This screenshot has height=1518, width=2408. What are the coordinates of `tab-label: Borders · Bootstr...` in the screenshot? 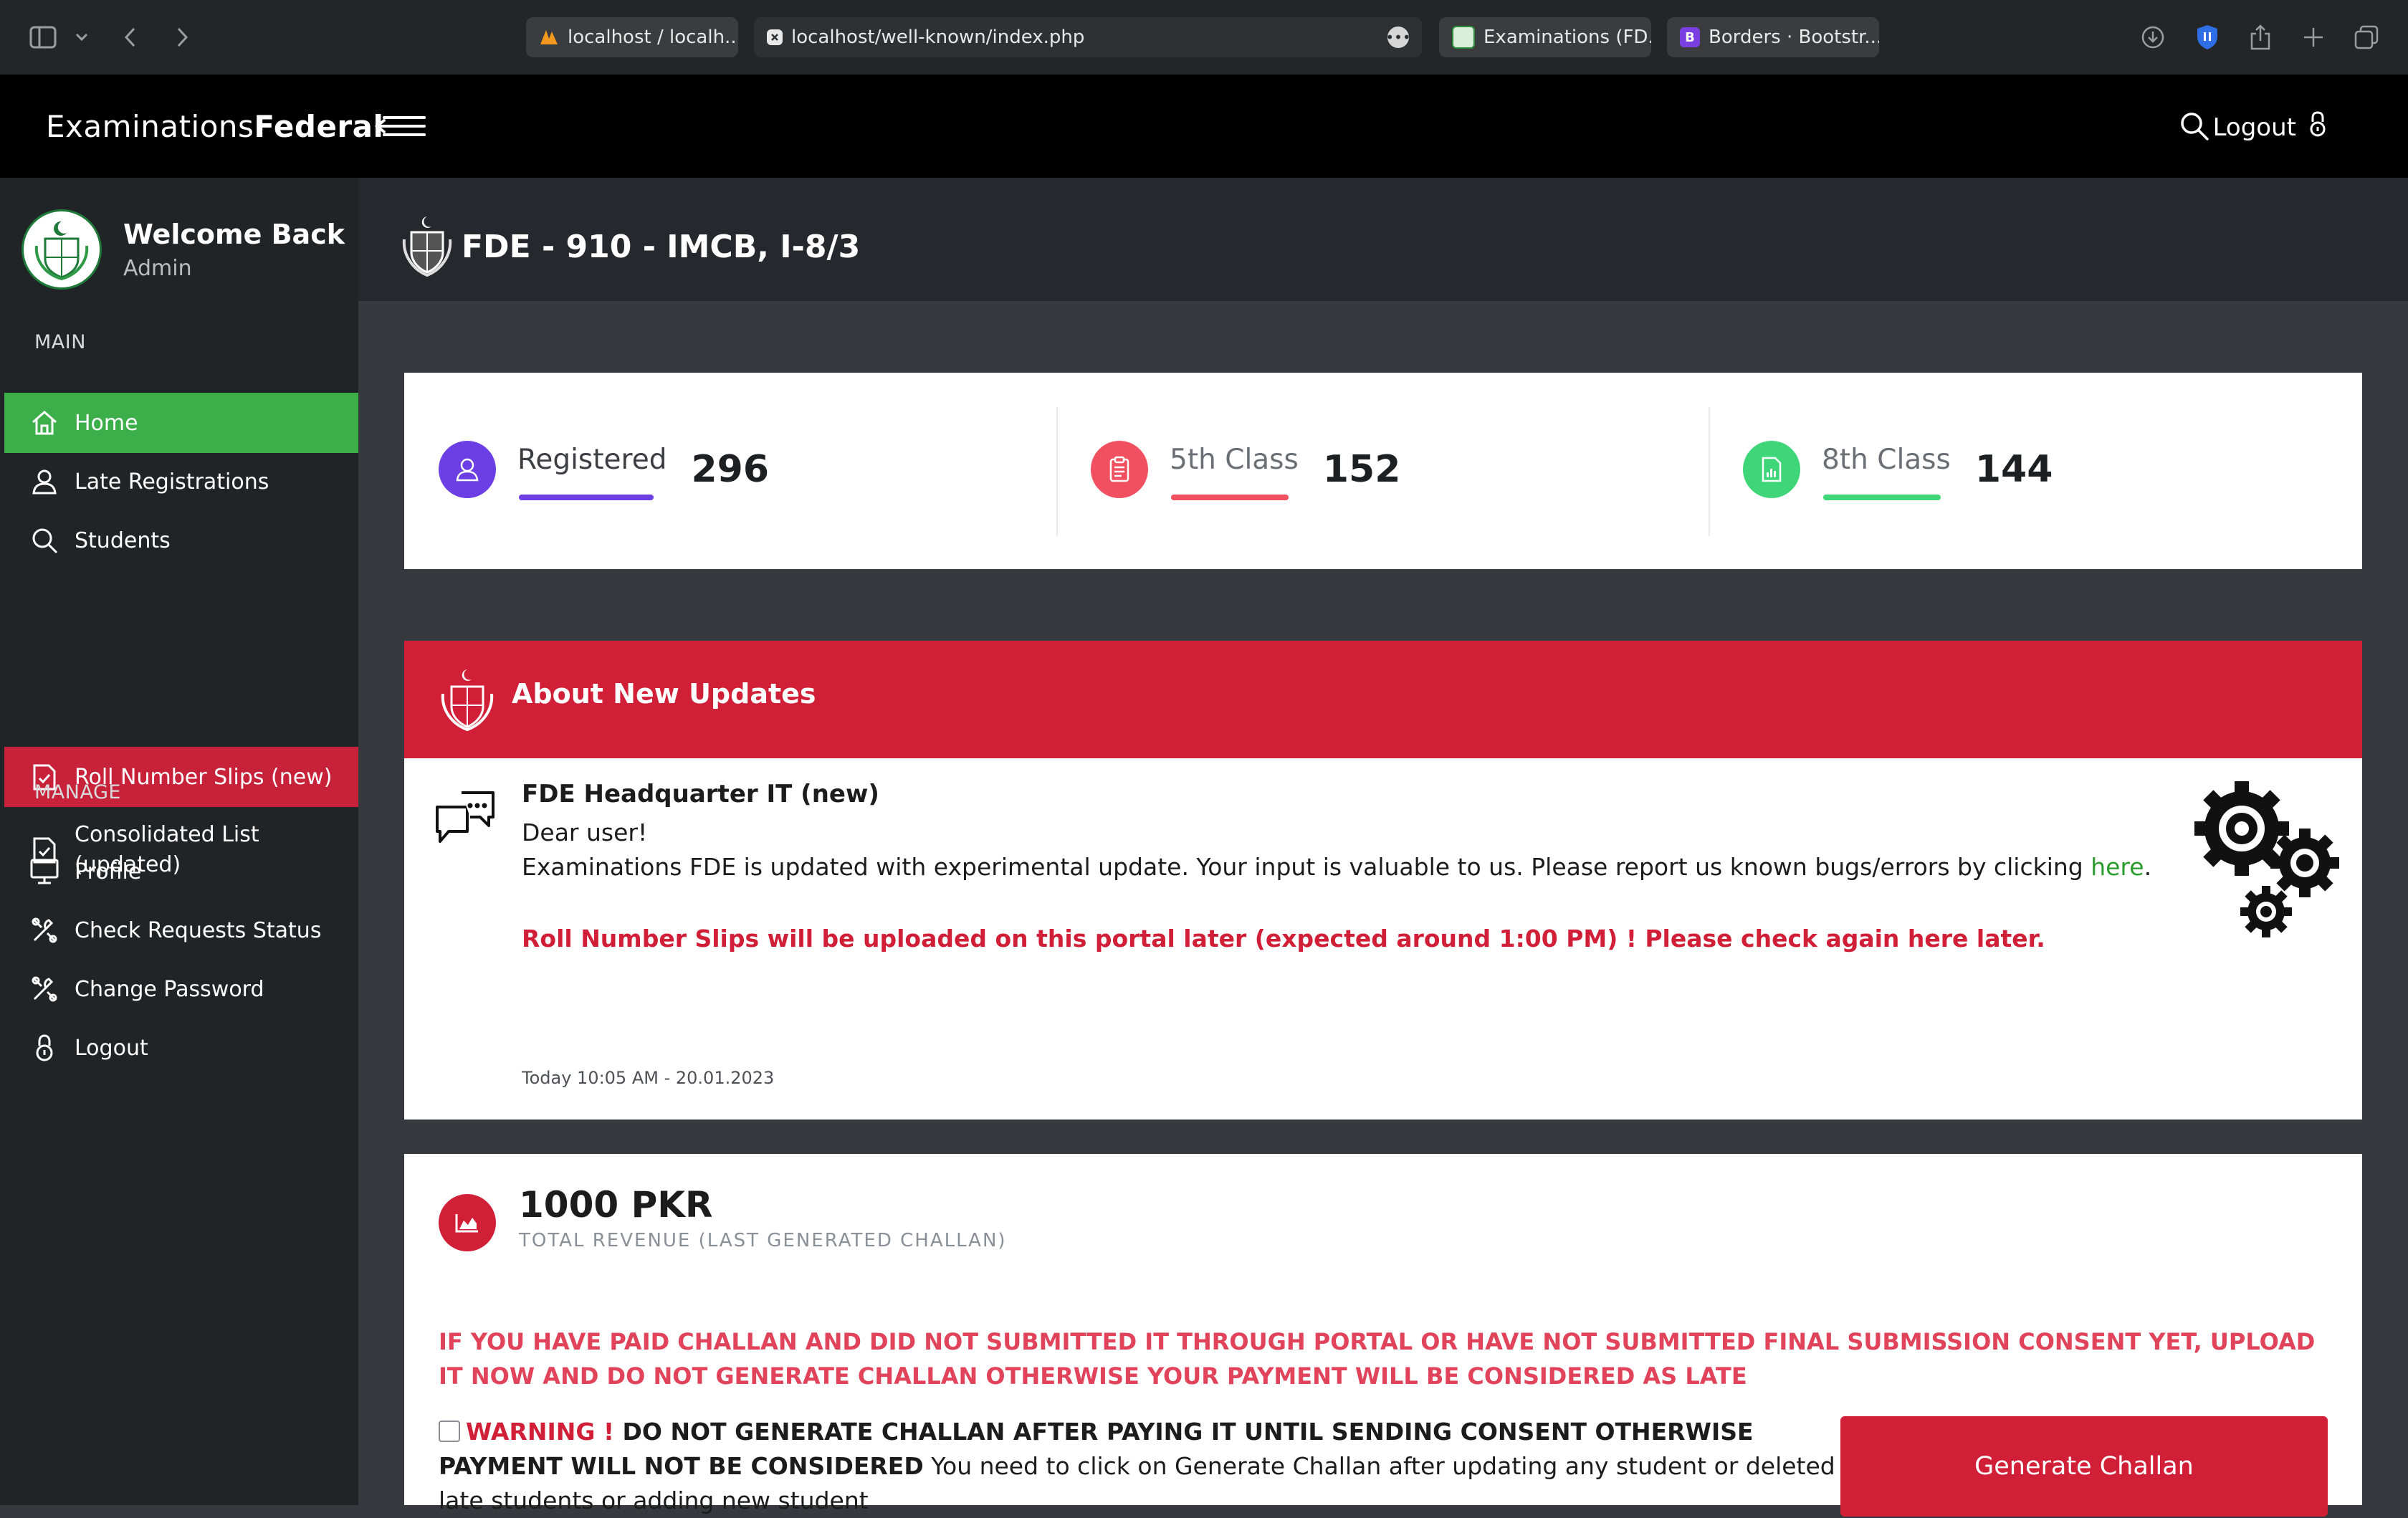 It's located at (1794, 37).